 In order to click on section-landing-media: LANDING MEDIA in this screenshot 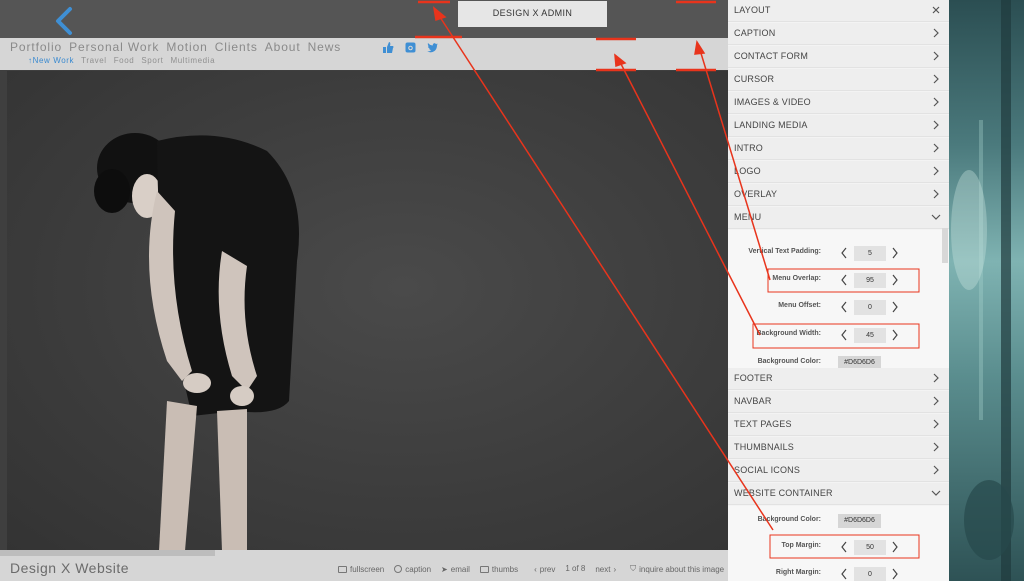, I will do `click(838, 126)`.